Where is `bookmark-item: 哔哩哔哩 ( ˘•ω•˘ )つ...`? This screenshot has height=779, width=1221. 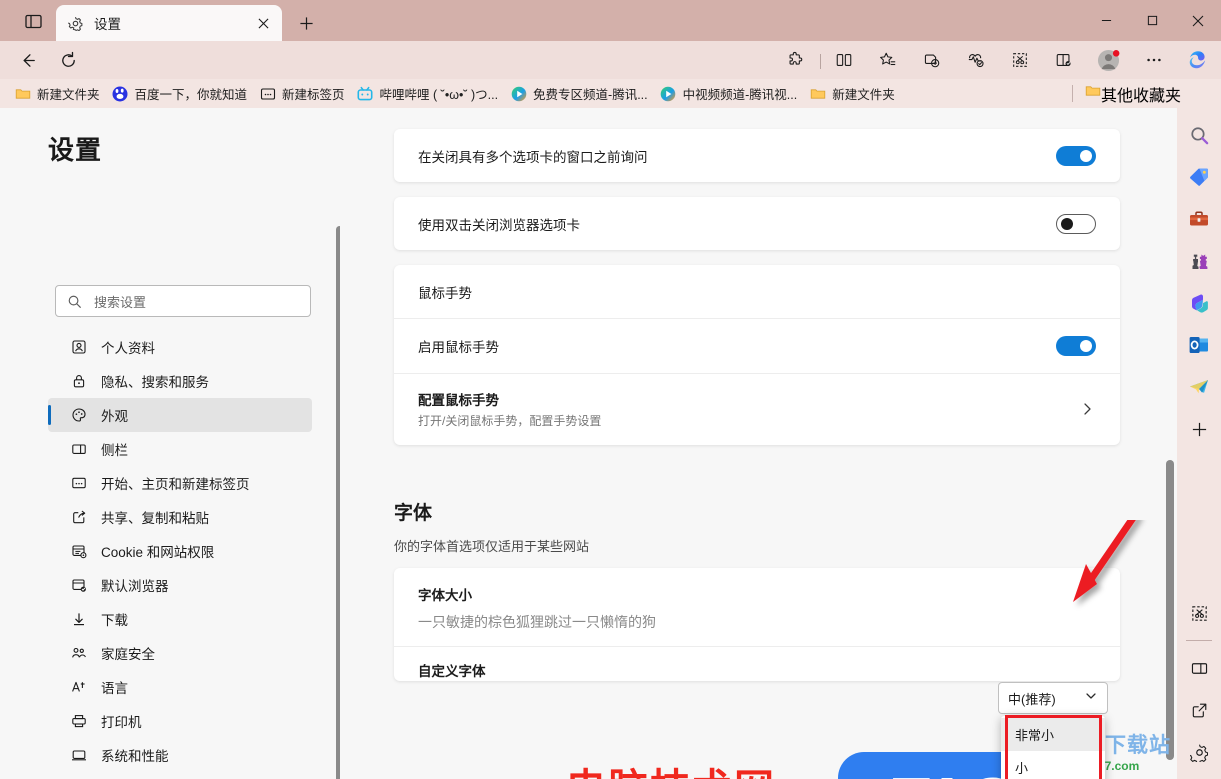
bookmark-item: 哔哩哔哩 ( ˘•ω•˘ )つ... is located at coordinates (428, 94).